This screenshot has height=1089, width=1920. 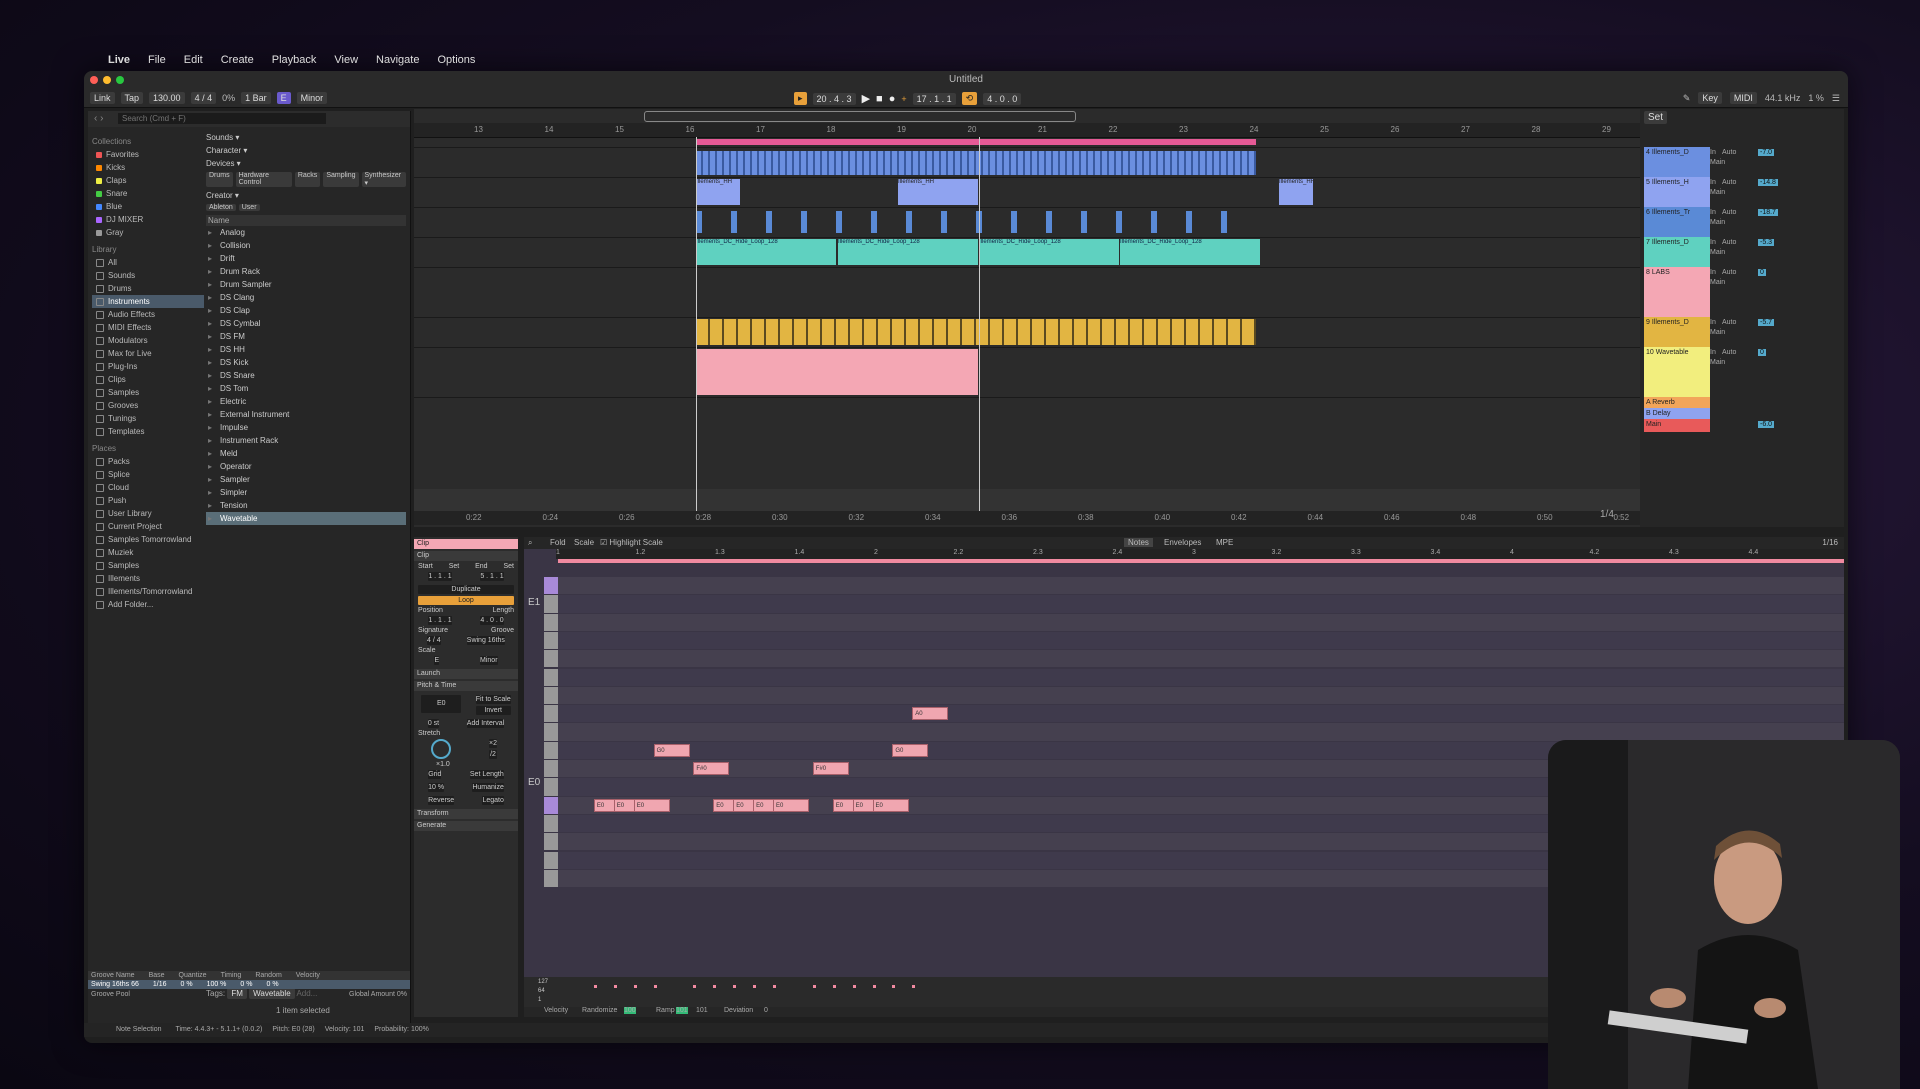 What do you see at coordinates (485, 723) in the screenshot?
I see `add-interval-button: Add Interval` at bounding box center [485, 723].